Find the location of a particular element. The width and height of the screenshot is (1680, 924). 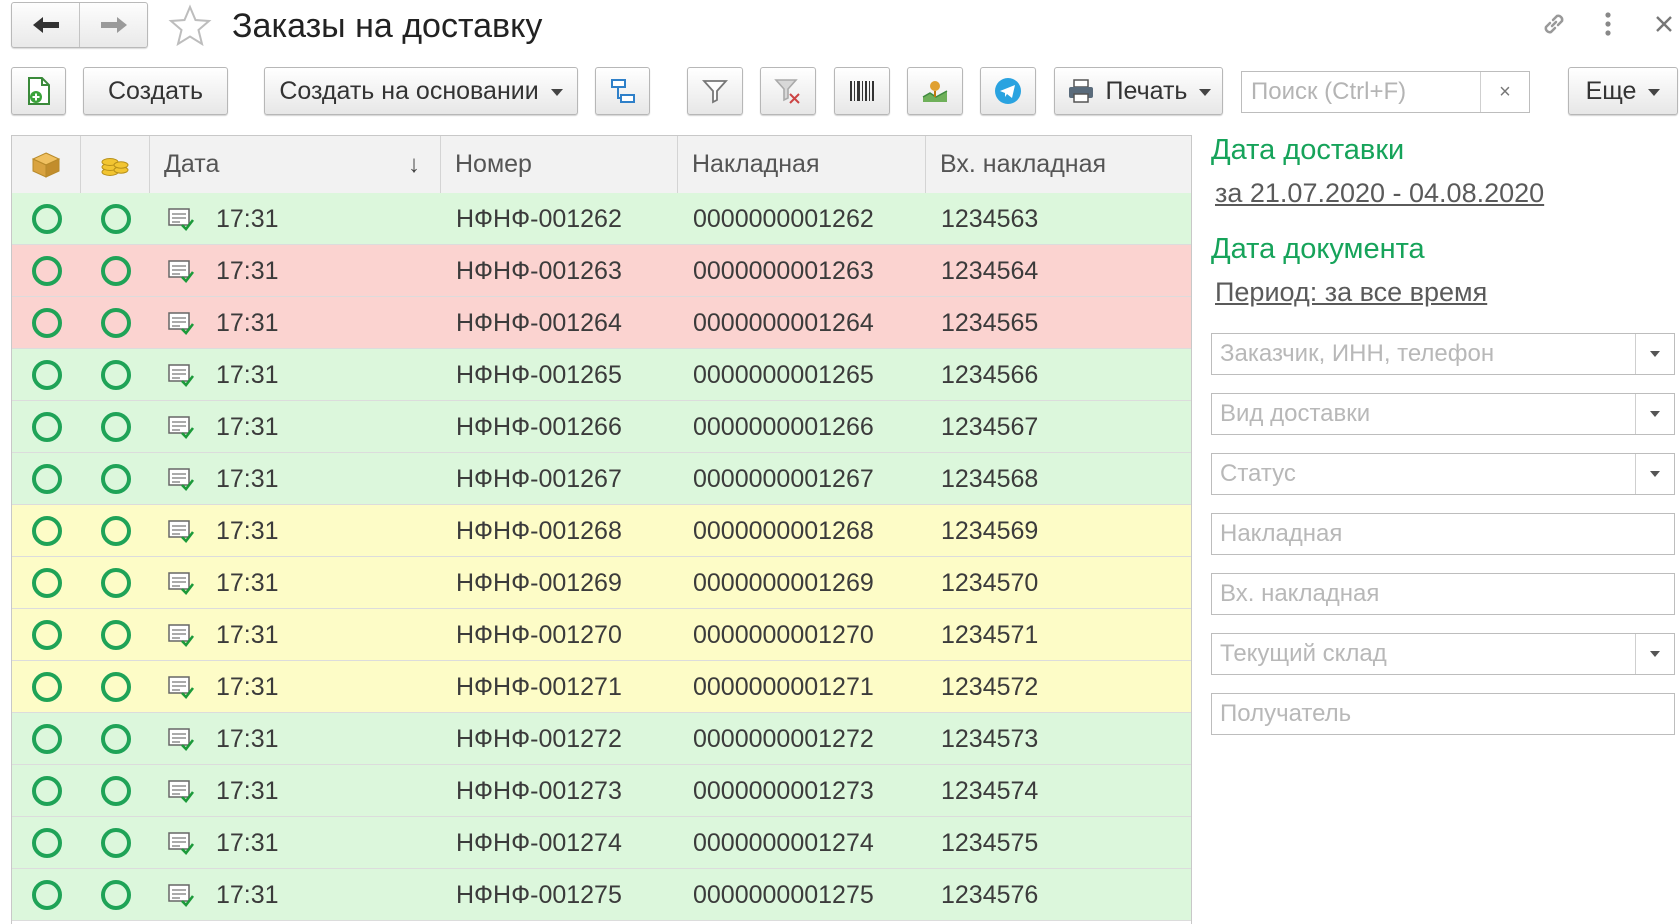

table-row: 17:31 НФНФ-001275 0000000001275 1234576 is located at coordinates (601, 895).